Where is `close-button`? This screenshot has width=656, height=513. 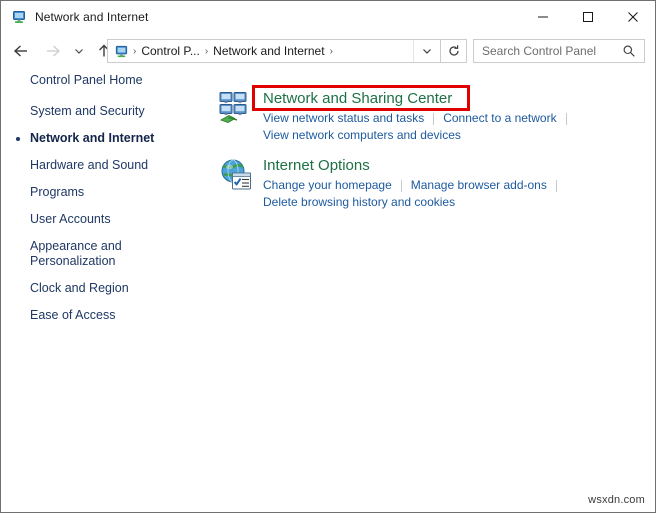
close-button is located at coordinates (632, 16).